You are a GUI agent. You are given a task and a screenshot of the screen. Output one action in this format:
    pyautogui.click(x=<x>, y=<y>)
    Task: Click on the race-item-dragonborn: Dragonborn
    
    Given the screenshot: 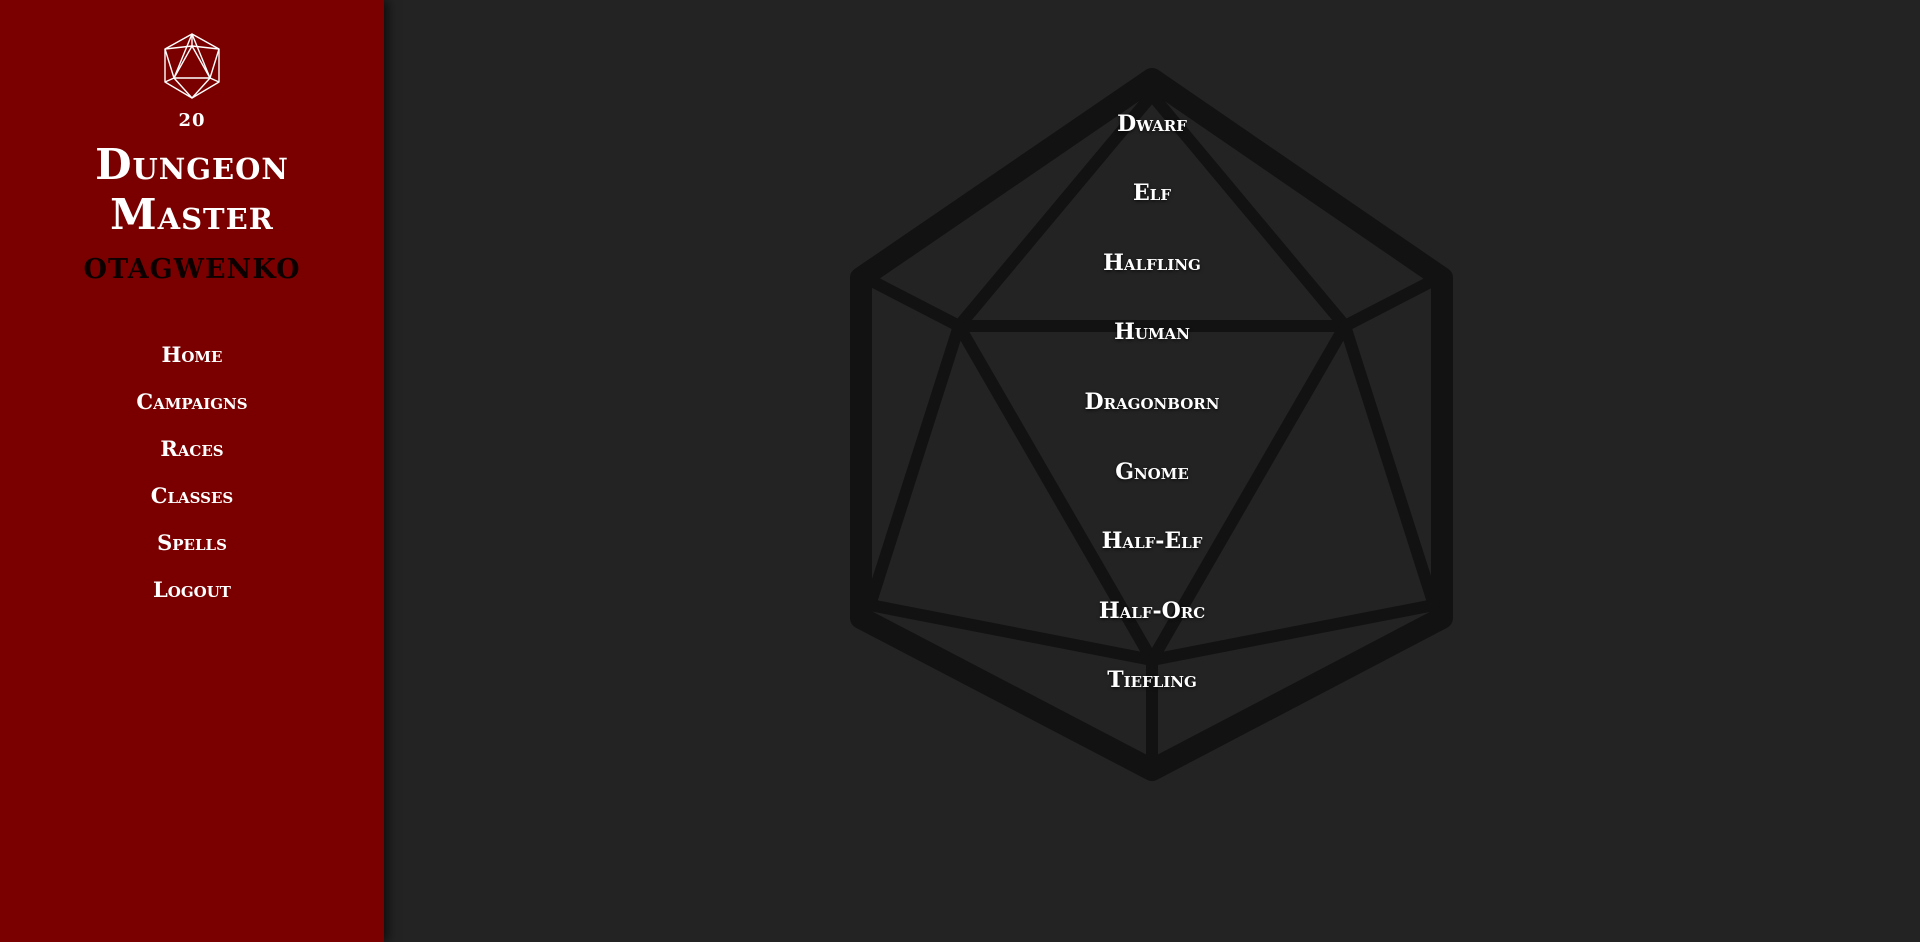 What is the action you would take?
    pyautogui.click(x=1152, y=402)
    